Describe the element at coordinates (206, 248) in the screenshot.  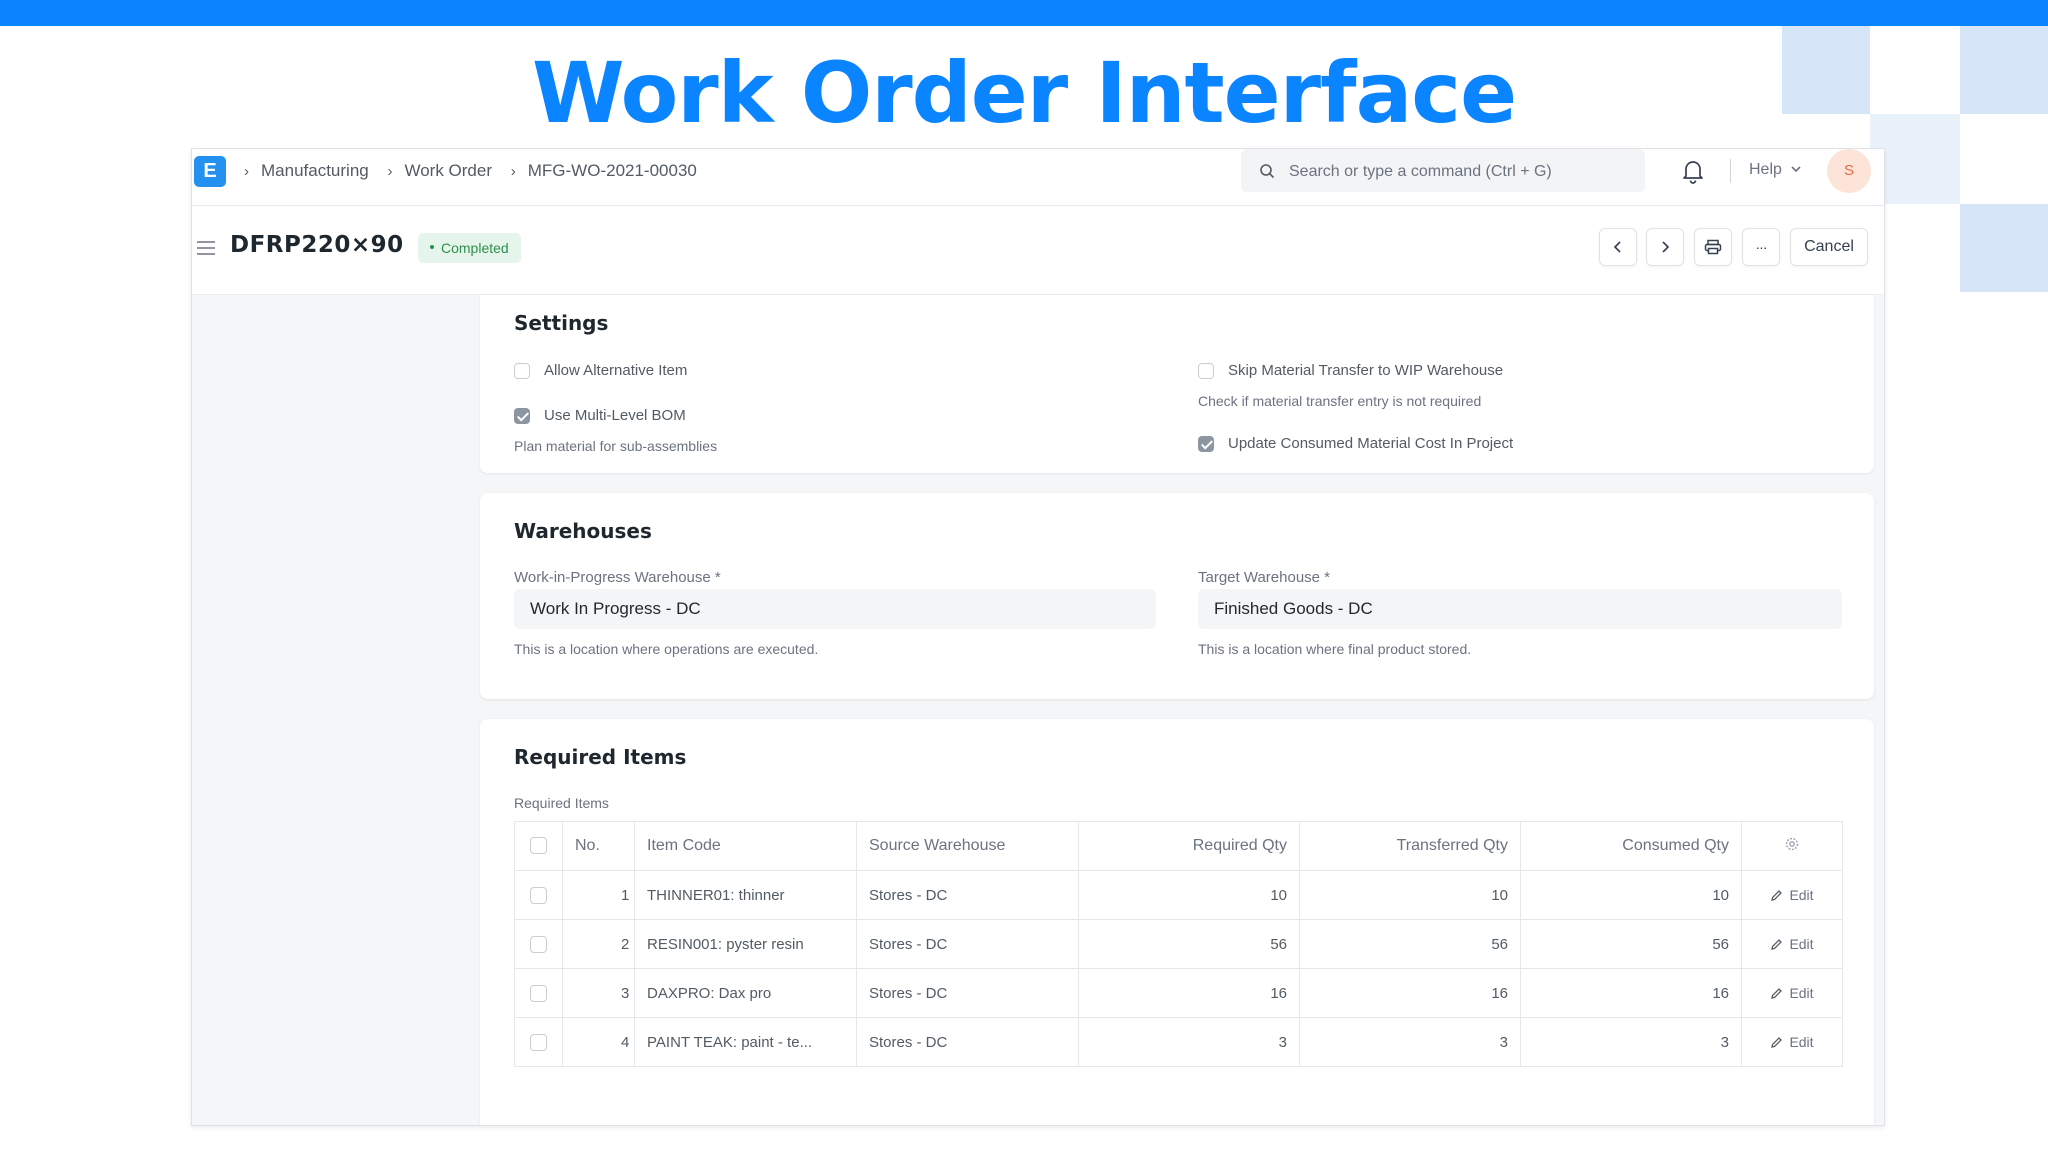
I see `hamburger-menu-icon` at that location.